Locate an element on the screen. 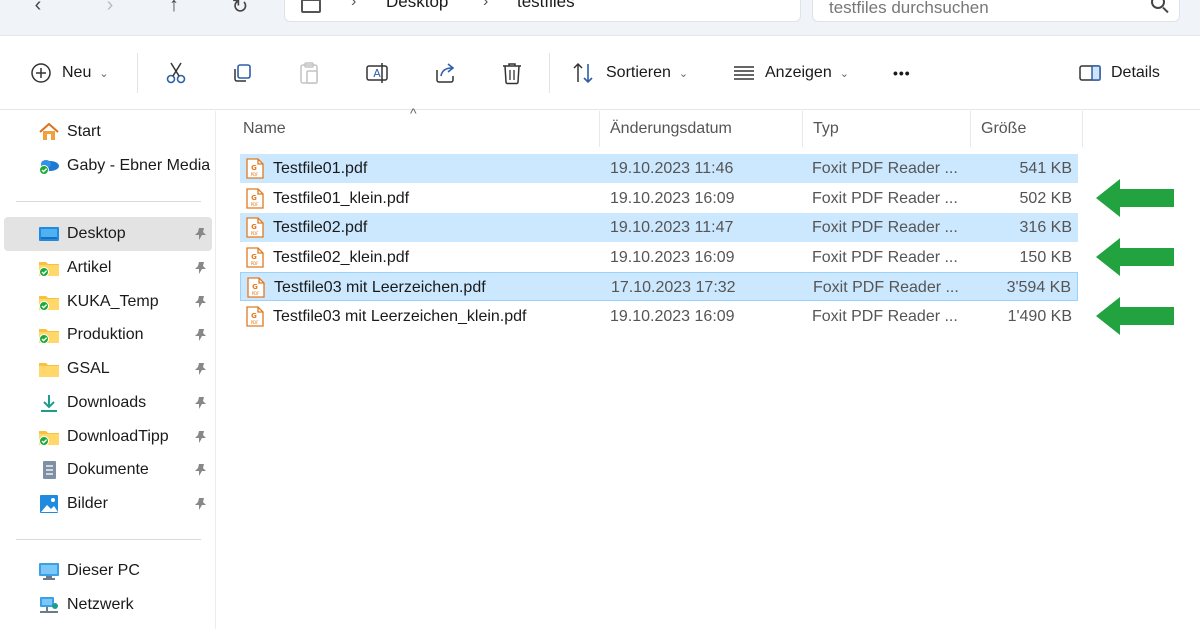 The height and width of the screenshot is (629, 1200). search-placeholder: testfiles durchsuchen is located at coordinates (909, 8).